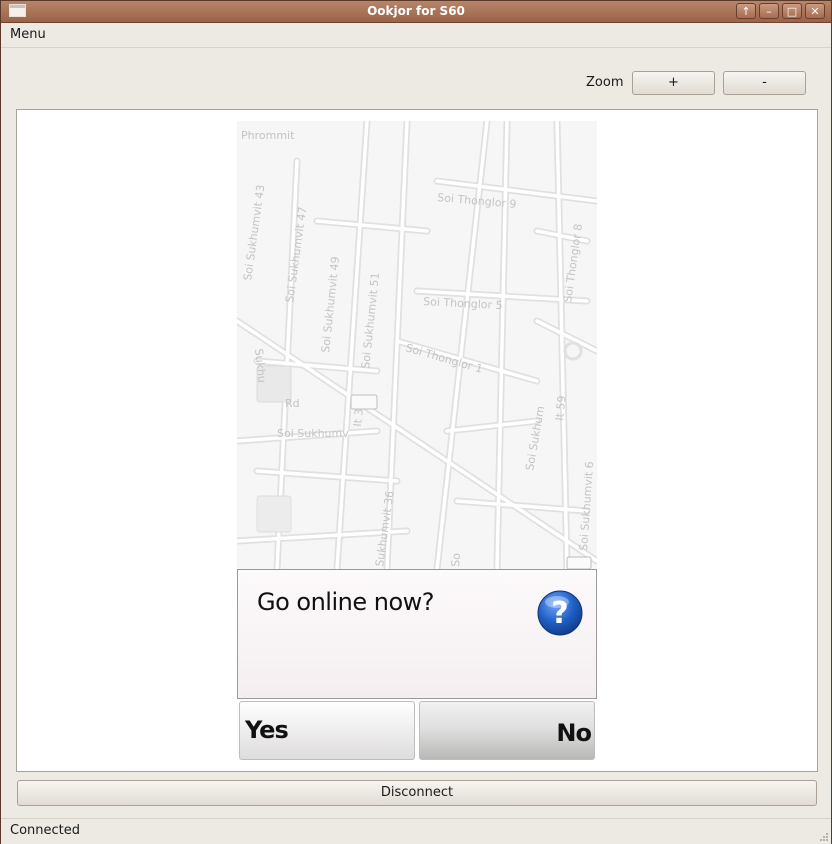 This screenshot has height=844, width=832. Describe the element at coordinates (274, 514) in the screenshot. I see `map-poi-marker` at that location.